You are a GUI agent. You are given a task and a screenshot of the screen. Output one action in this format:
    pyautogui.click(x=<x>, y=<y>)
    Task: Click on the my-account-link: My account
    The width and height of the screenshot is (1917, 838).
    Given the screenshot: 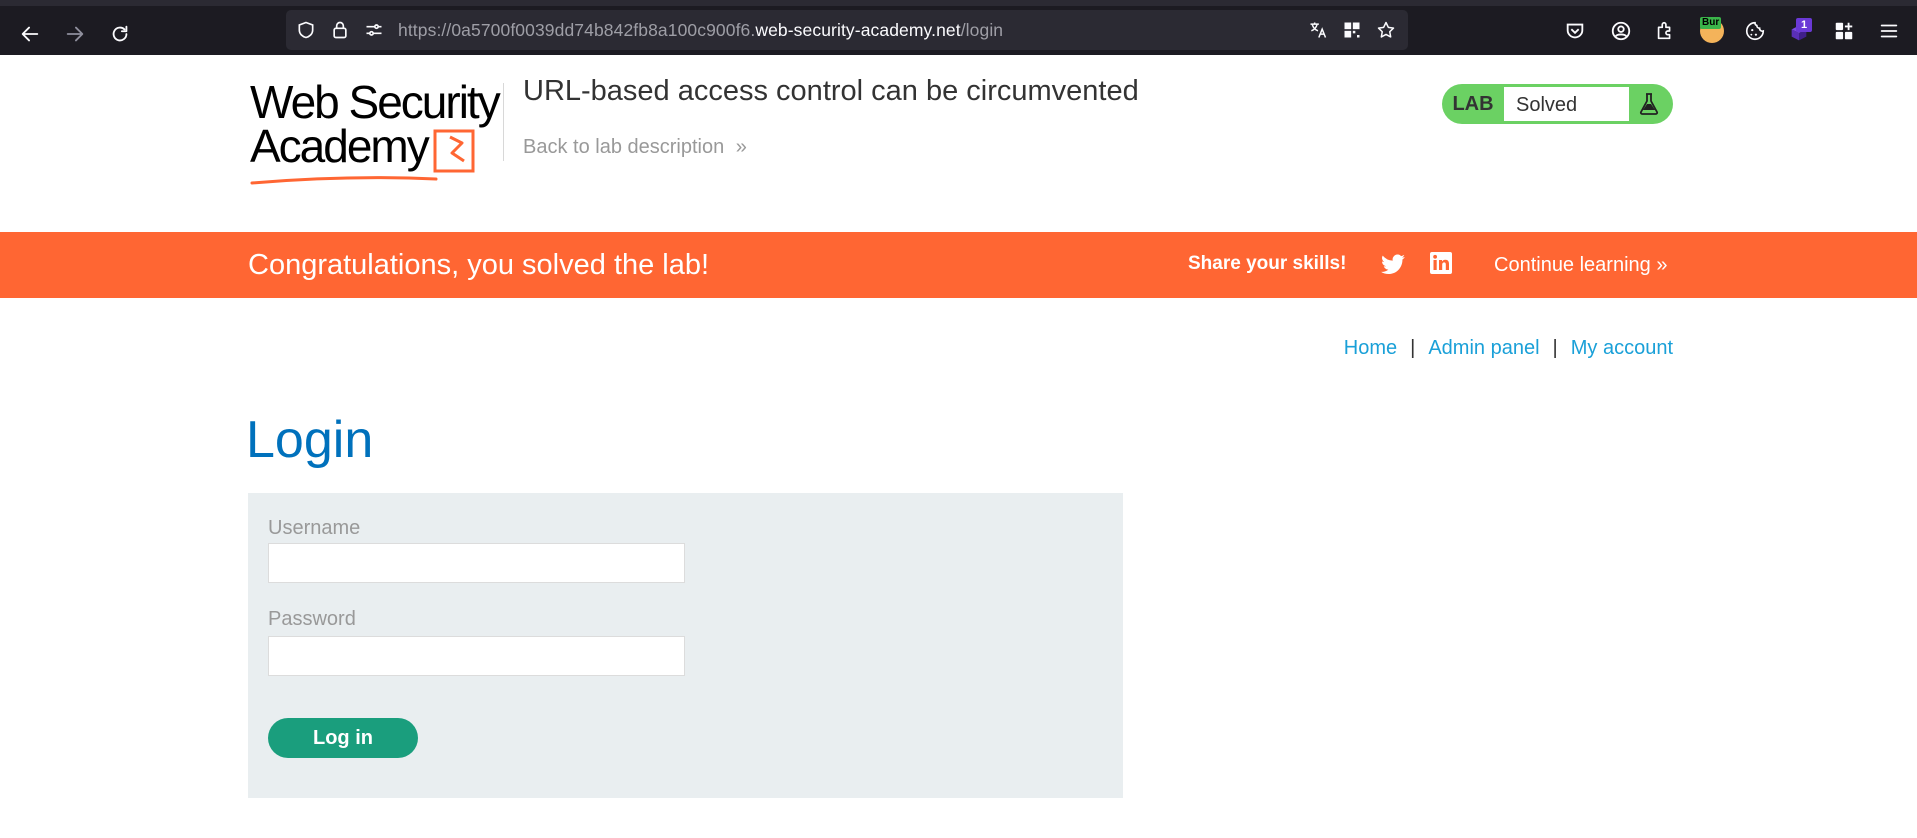 What is the action you would take?
    pyautogui.click(x=1622, y=348)
    